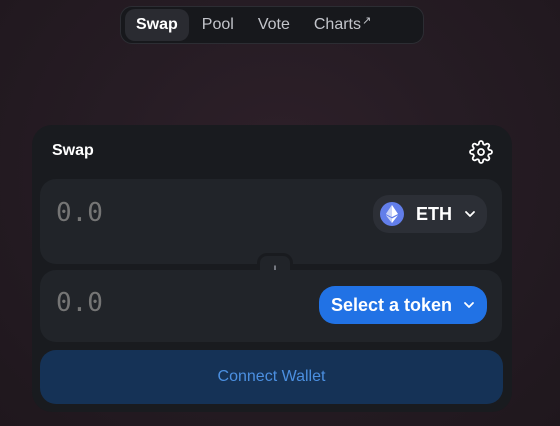 The width and height of the screenshot is (560, 426). Describe the element at coordinates (337, 24) in the screenshot. I see `nav-tab-charts-label: Charts` at that location.